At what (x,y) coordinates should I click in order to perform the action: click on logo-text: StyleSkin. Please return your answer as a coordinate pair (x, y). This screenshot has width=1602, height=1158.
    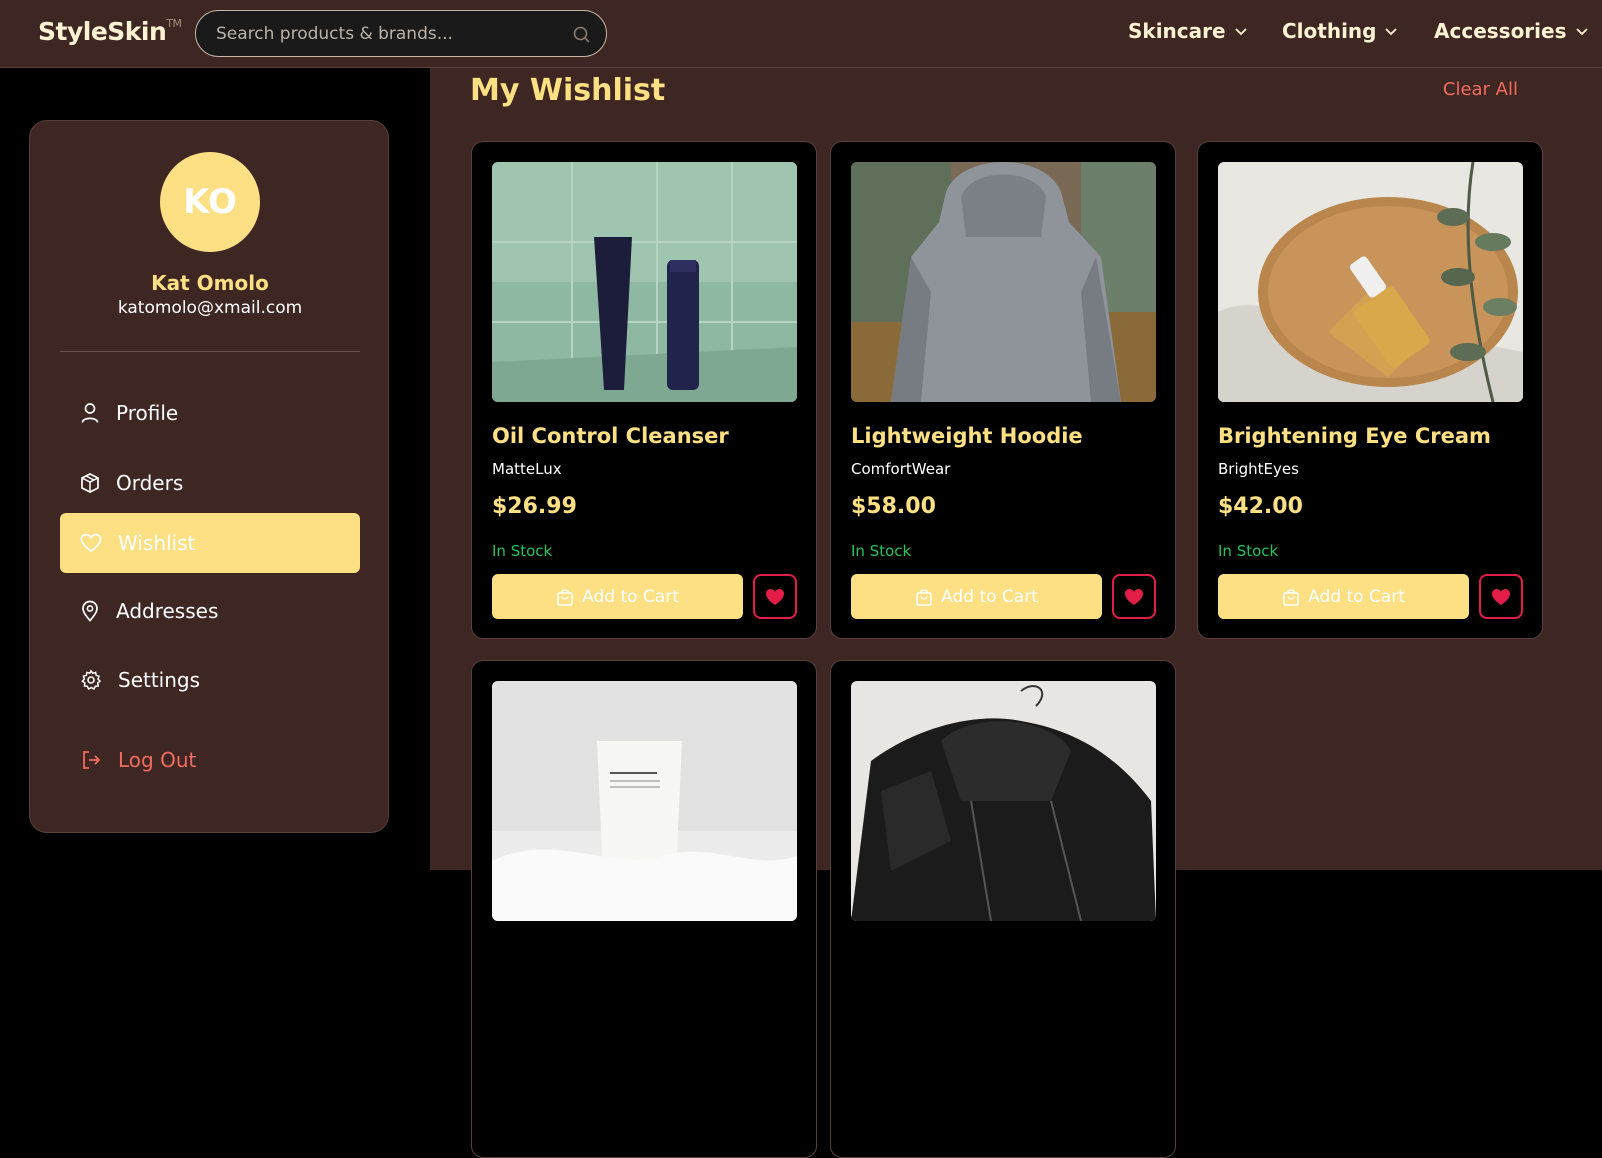
    Looking at the image, I should click on (102, 31).